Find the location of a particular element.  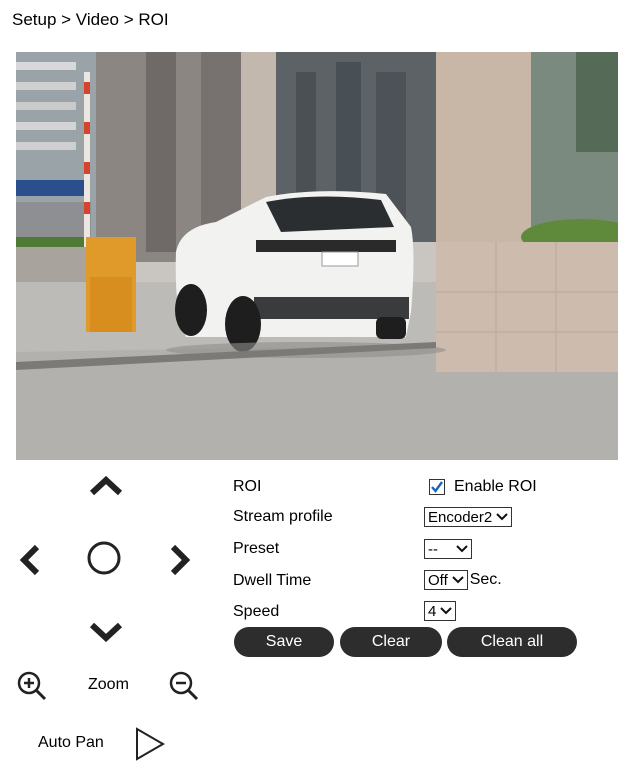

stream-profile-label: Stream profile is located at coordinates (283, 516).